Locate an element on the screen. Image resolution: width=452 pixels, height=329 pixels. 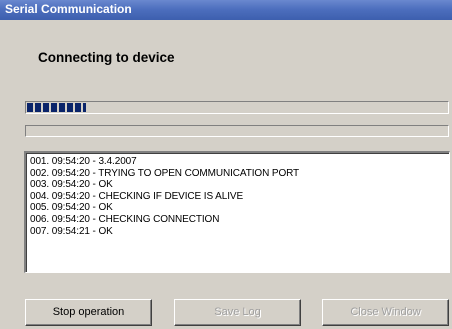
log-line: 005. 09:54:20 - OK is located at coordinates (71, 208).